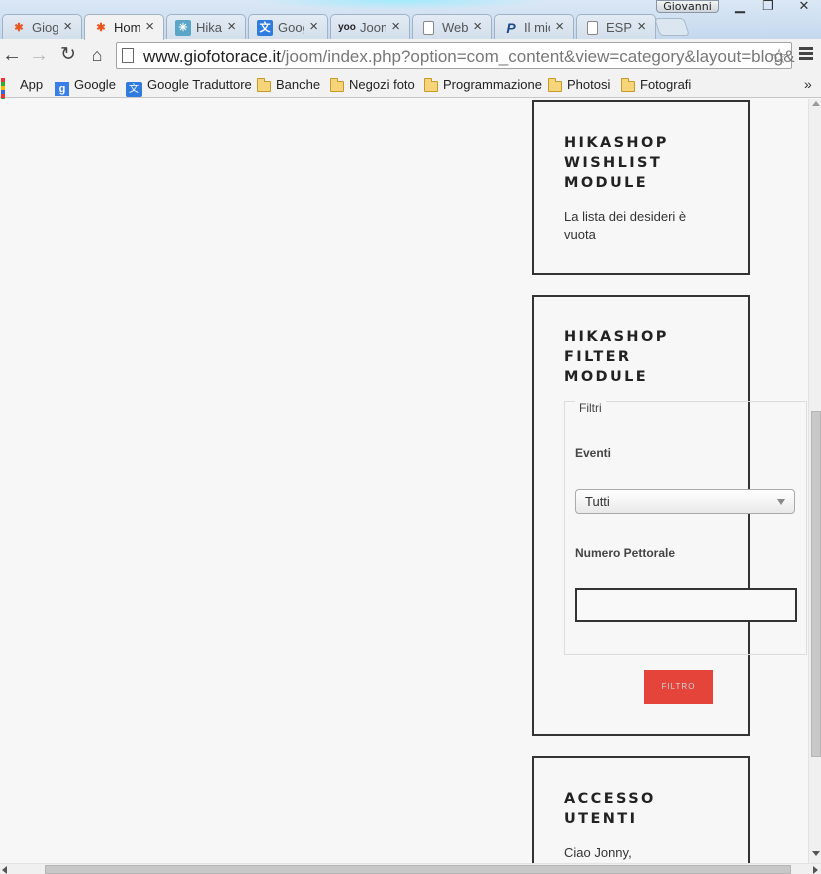  I want to click on bookmark-google-translate: 文 Google Traduttore, so click(189, 86).